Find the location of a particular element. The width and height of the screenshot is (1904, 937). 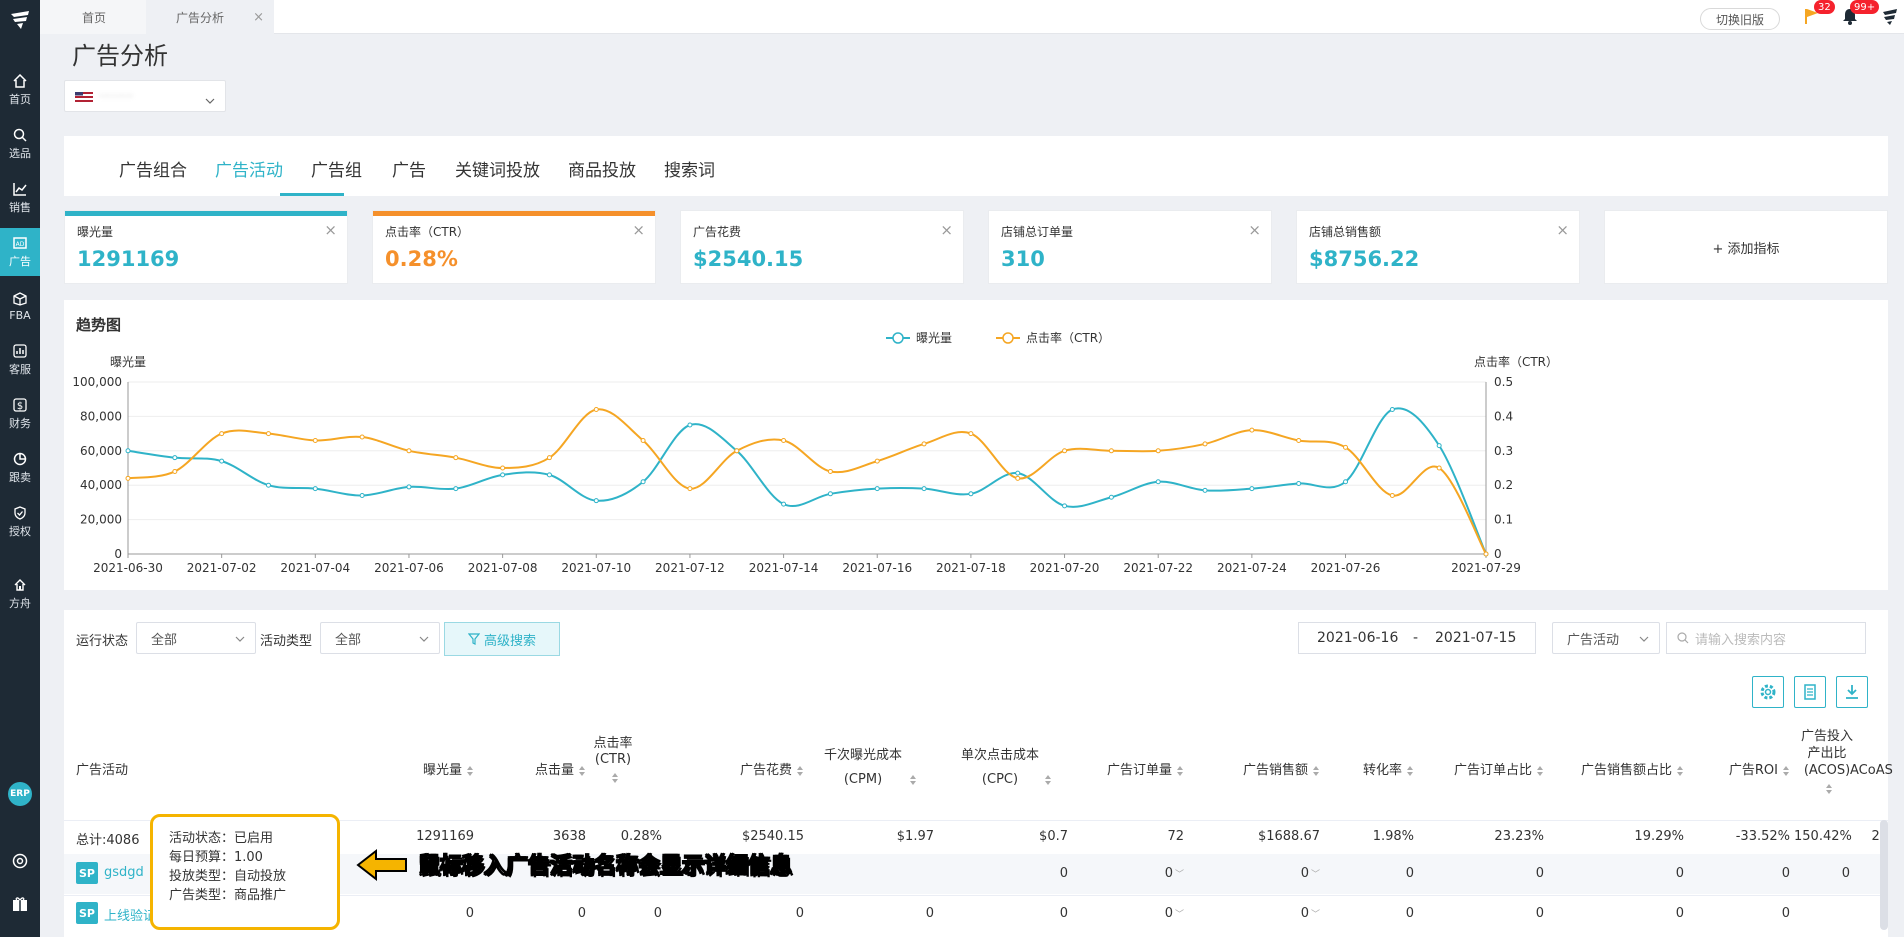

y-right-tick-label: 0.3 is located at coordinates (1503, 451).